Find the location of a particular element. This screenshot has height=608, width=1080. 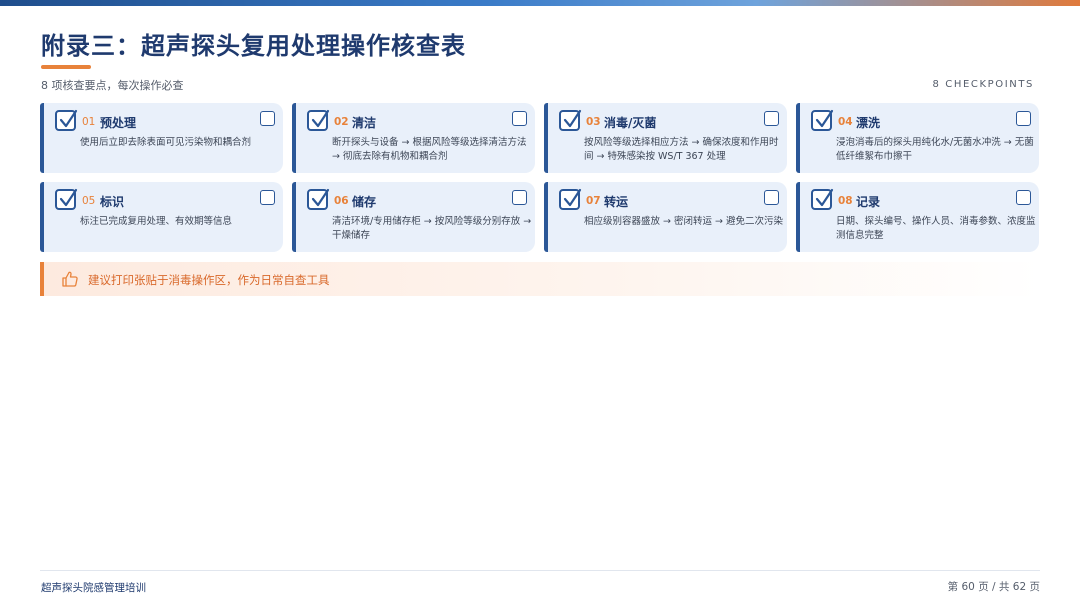

item-description: 清洁环境/专用储存柜 → 按风险等级分别存放 → 干燥储存 is located at coordinates (432, 228).